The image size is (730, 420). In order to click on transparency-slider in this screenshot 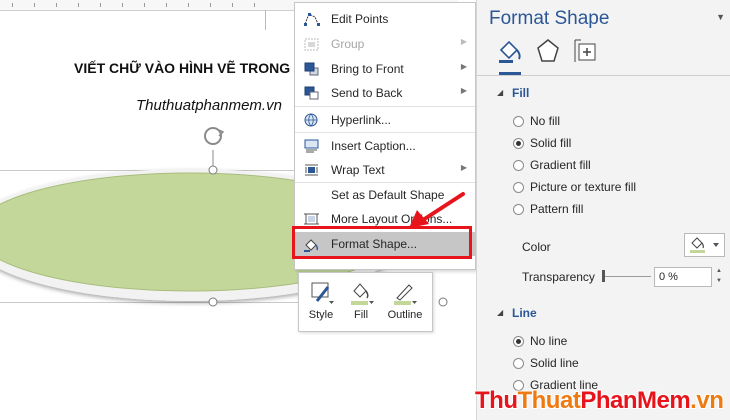, I will do `click(627, 276)`.